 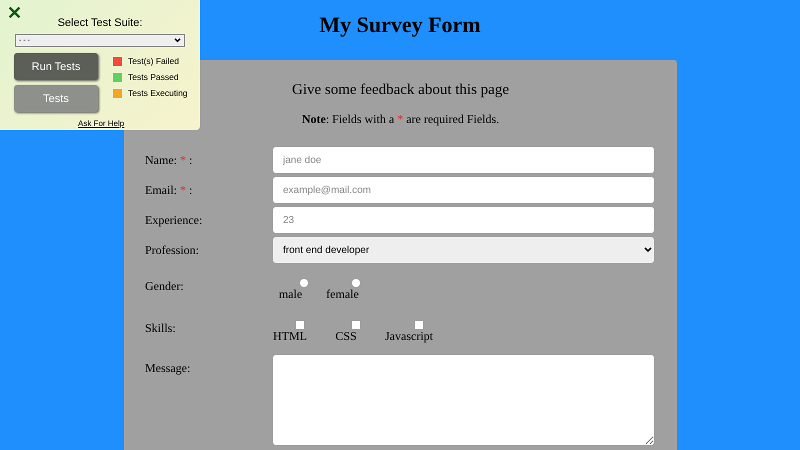 I want to click on page-title: My Survey Form, so click(x=400, y=25).